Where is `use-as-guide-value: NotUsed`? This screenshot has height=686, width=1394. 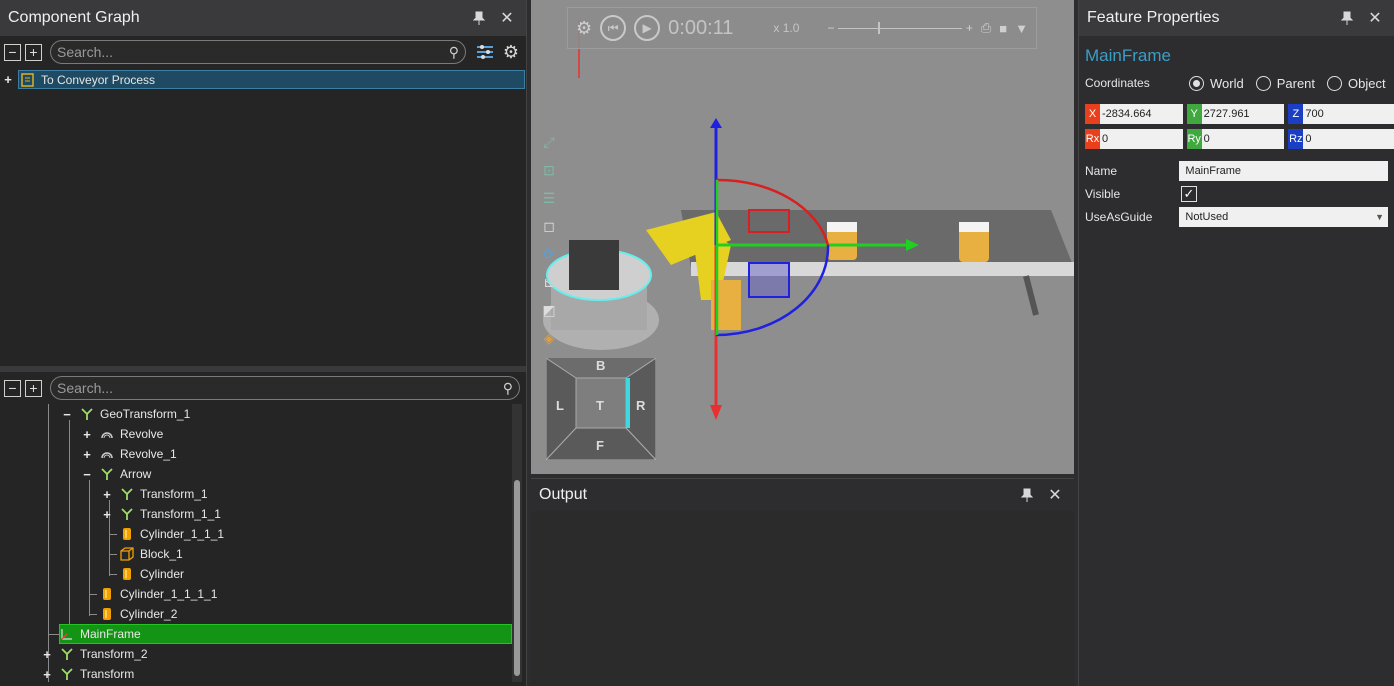 use-as-guide-value: NotUsed is located at coordinates (1207, 216).